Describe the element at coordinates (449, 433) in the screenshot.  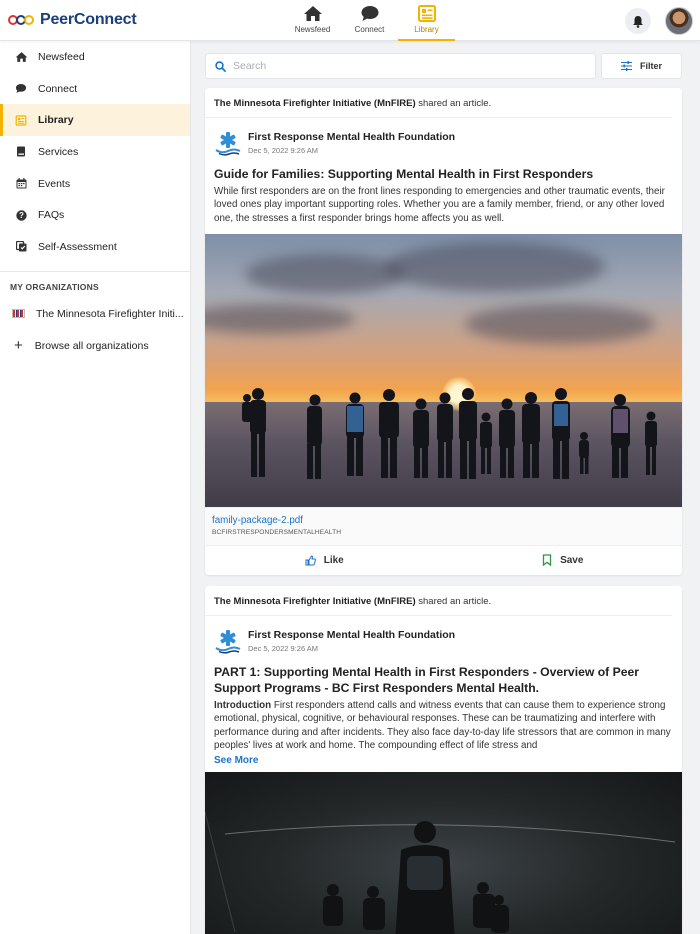
I see `people-silhouettes` at that location.